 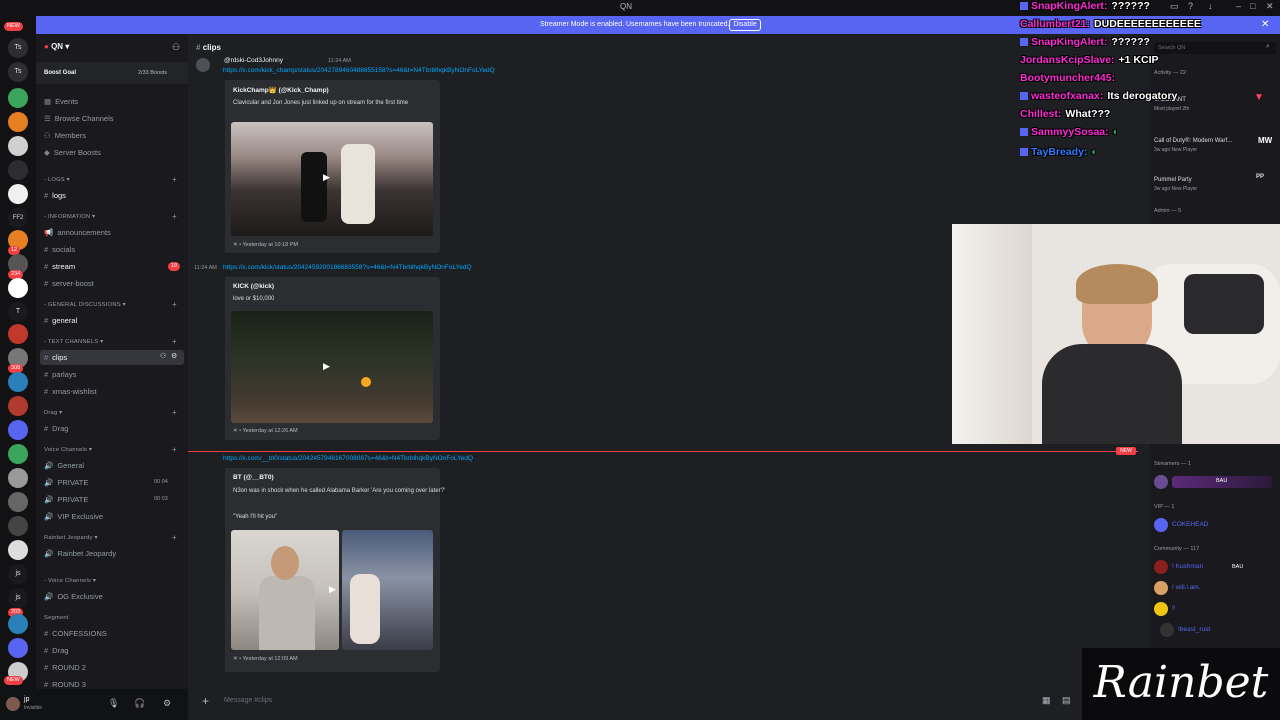 I want to click on invite-icon: ⚇, so click(x=163, y=356).